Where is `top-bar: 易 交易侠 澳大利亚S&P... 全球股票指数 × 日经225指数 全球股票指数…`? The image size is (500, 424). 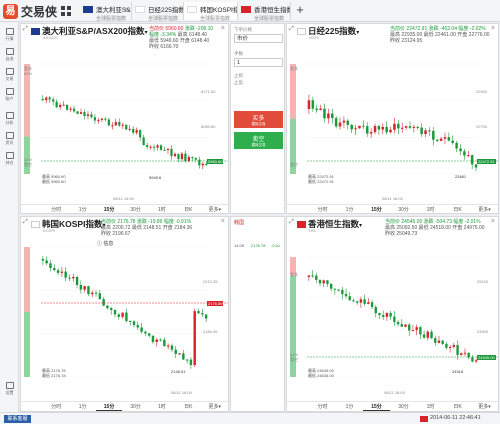
top-bar: 易 交易侠 澳大利亚S&P... 全球股票指数 × 日经225指数 全球股票指数… is located at coordinates (250, 11).